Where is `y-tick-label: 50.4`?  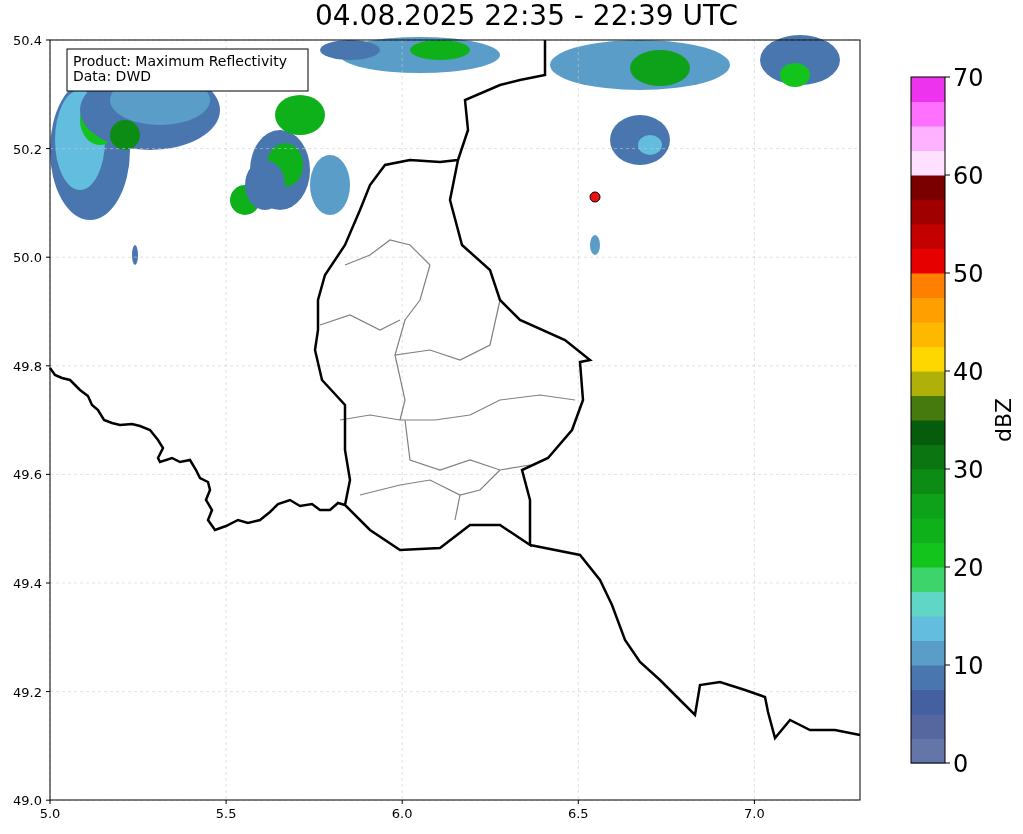 y-tick-label: 50.4 is located at coordinates (27, 40).